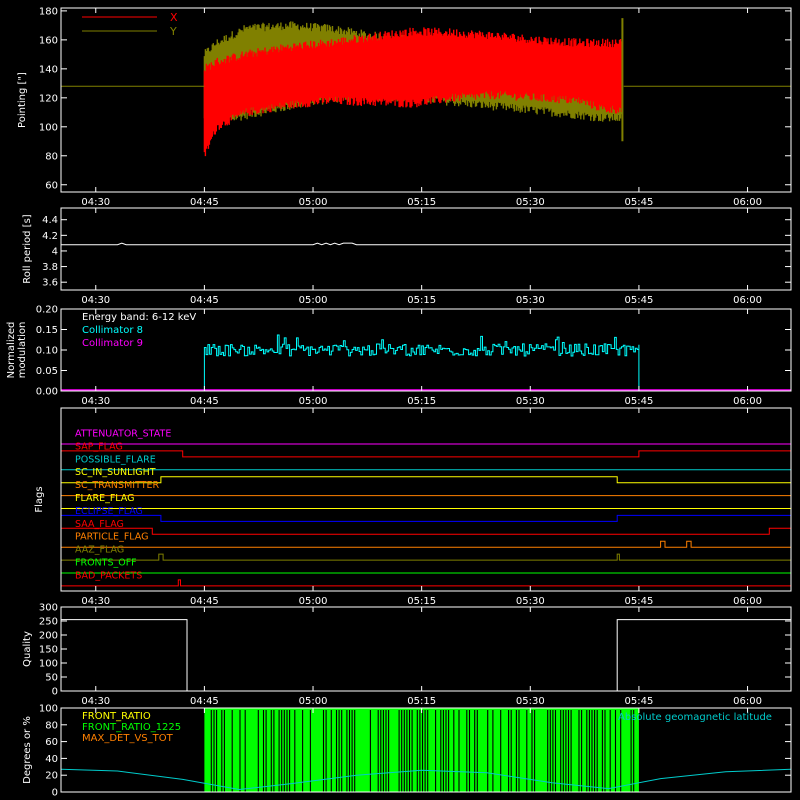 This screenshot has width=800, height=800. What do you see at coordinates (99, 524) in the screenshot?
I see `flag-label-saa-flag: SAA_FLAG` at bounding box center [99, 524].